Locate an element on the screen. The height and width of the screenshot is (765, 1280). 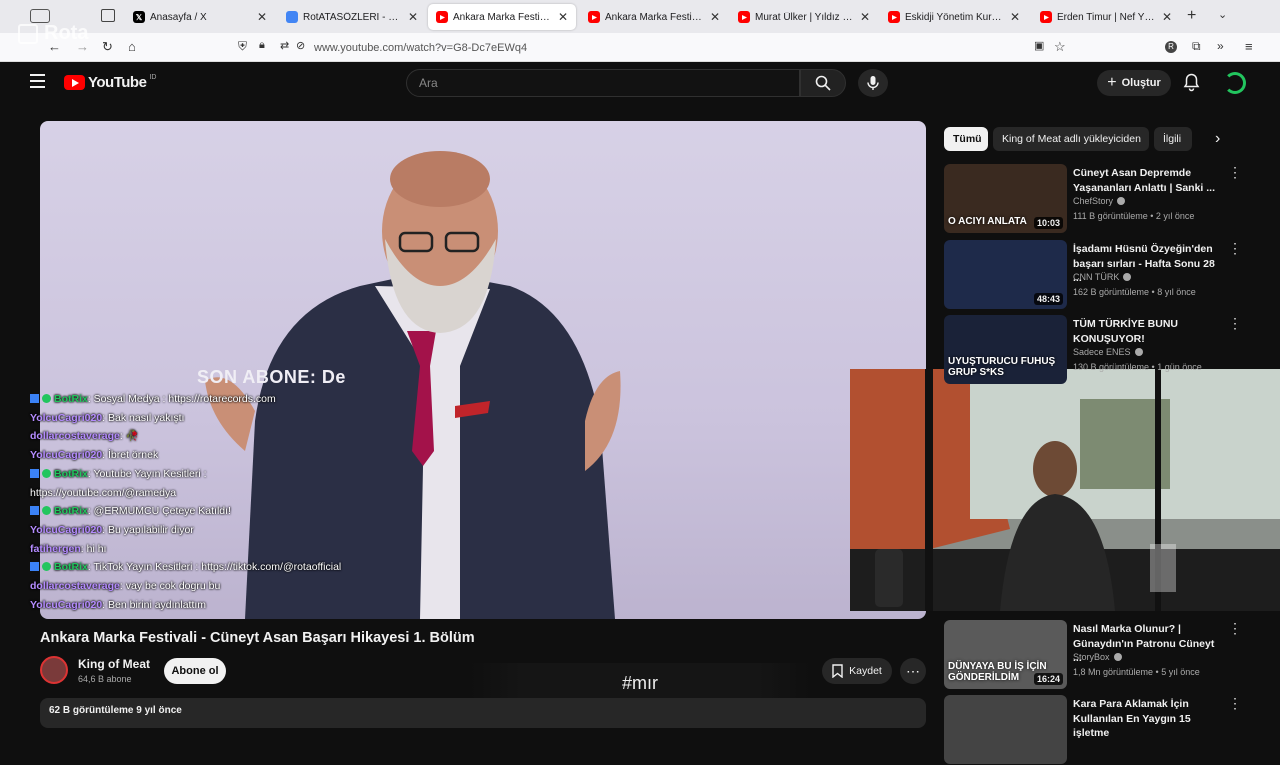
browser-tab: Erden Timur | Nef Yönetim K ✕ is located at coordinates (1106, 17).